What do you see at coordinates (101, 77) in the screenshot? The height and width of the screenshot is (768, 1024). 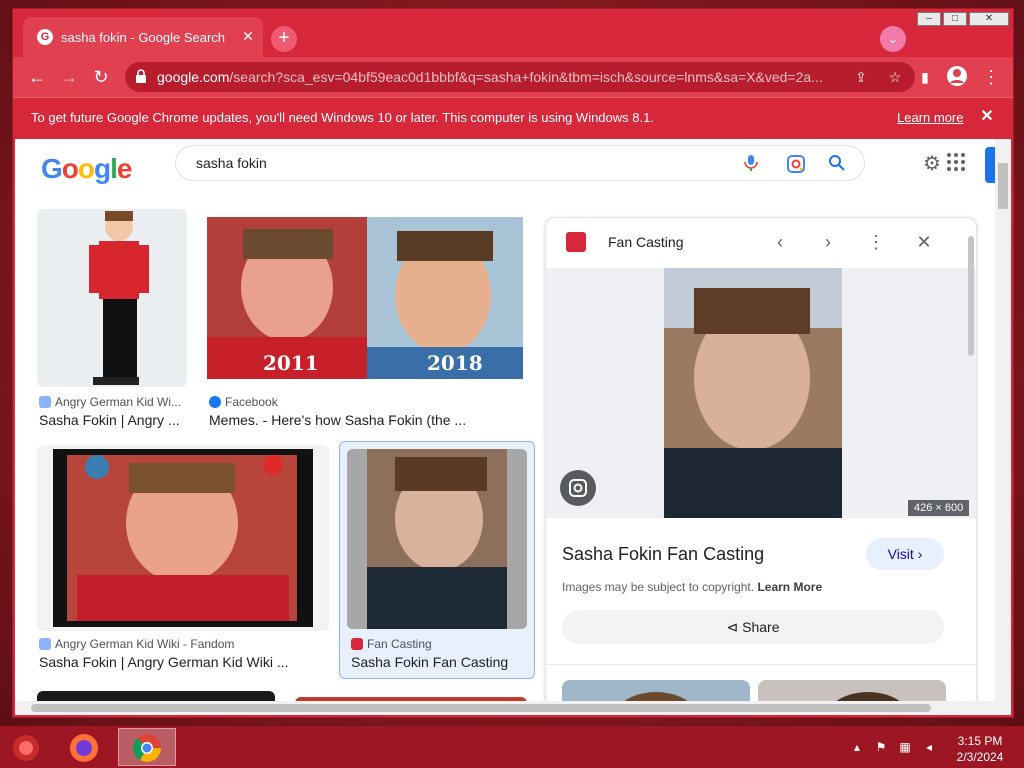 I see `reload-button: ↻` at bounding box center [101, 77].